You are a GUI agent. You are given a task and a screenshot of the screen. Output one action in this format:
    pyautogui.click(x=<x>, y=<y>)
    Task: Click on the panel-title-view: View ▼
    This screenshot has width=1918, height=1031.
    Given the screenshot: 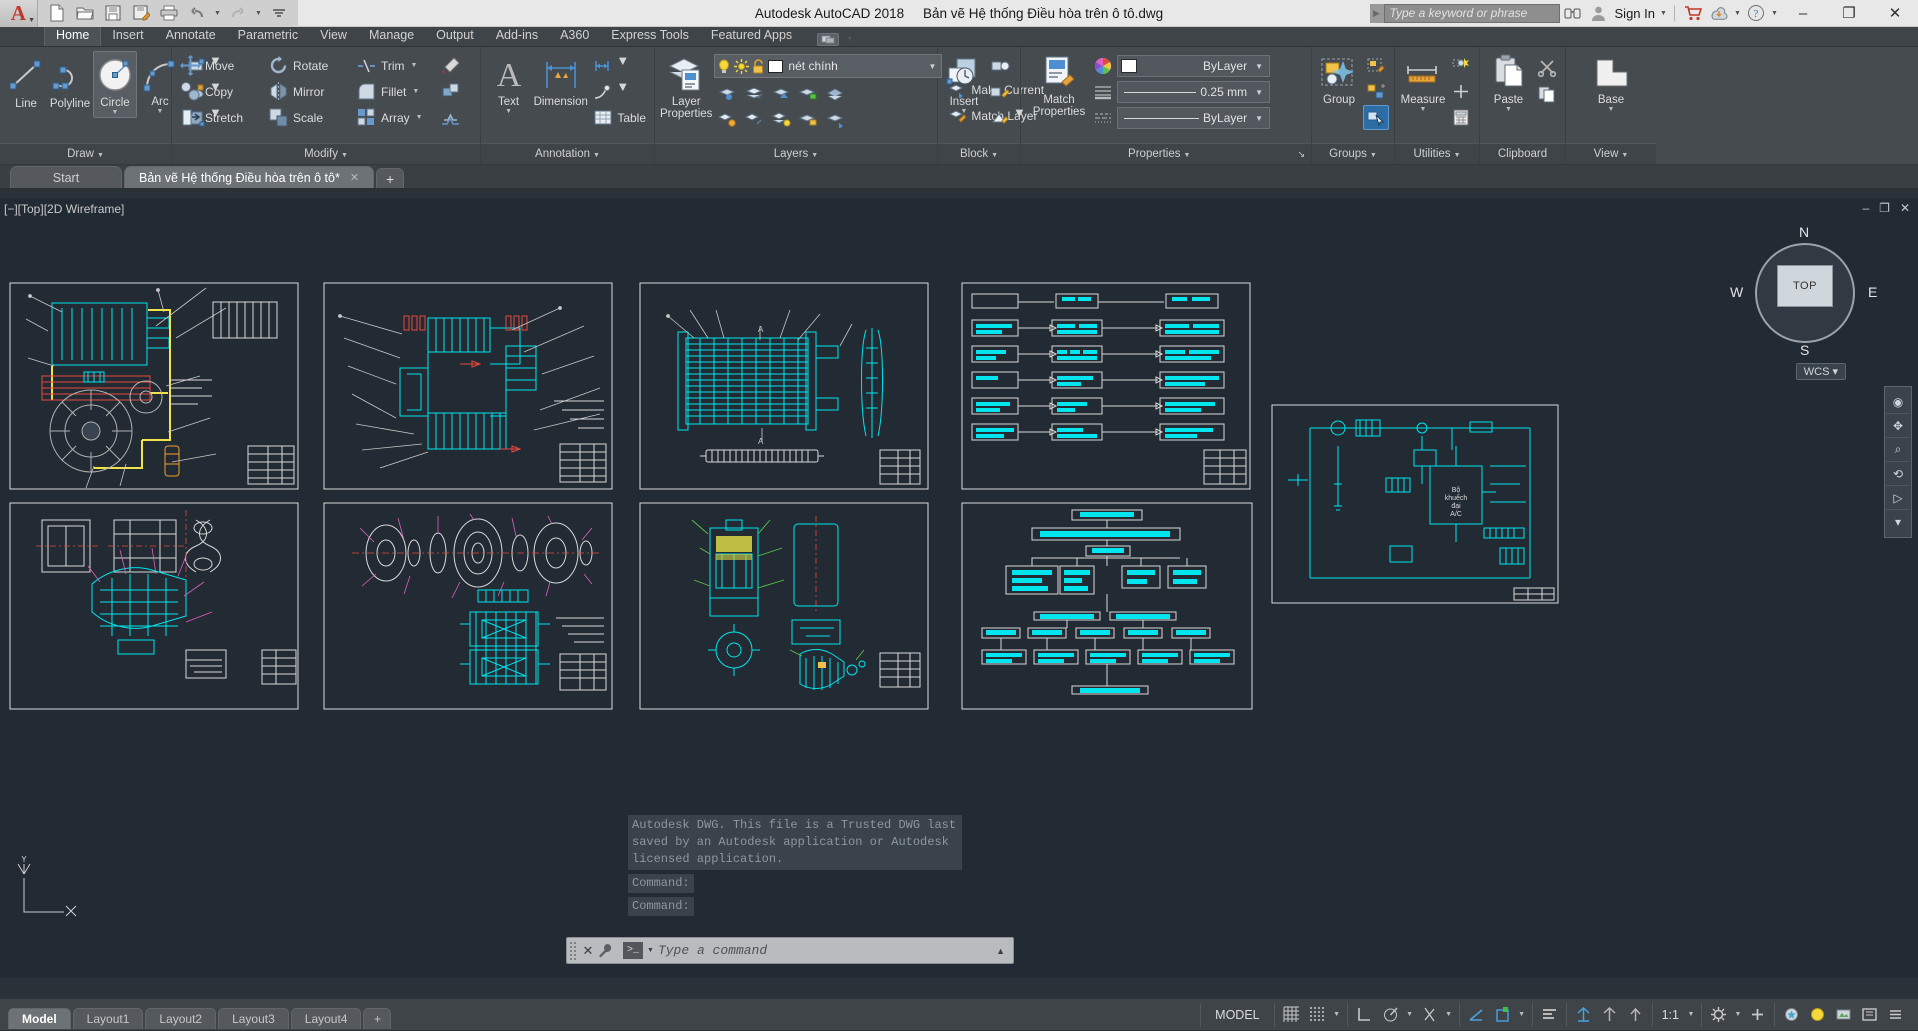 What is the action you would take?
    pyautogui.click(x=1611, y=153)
    